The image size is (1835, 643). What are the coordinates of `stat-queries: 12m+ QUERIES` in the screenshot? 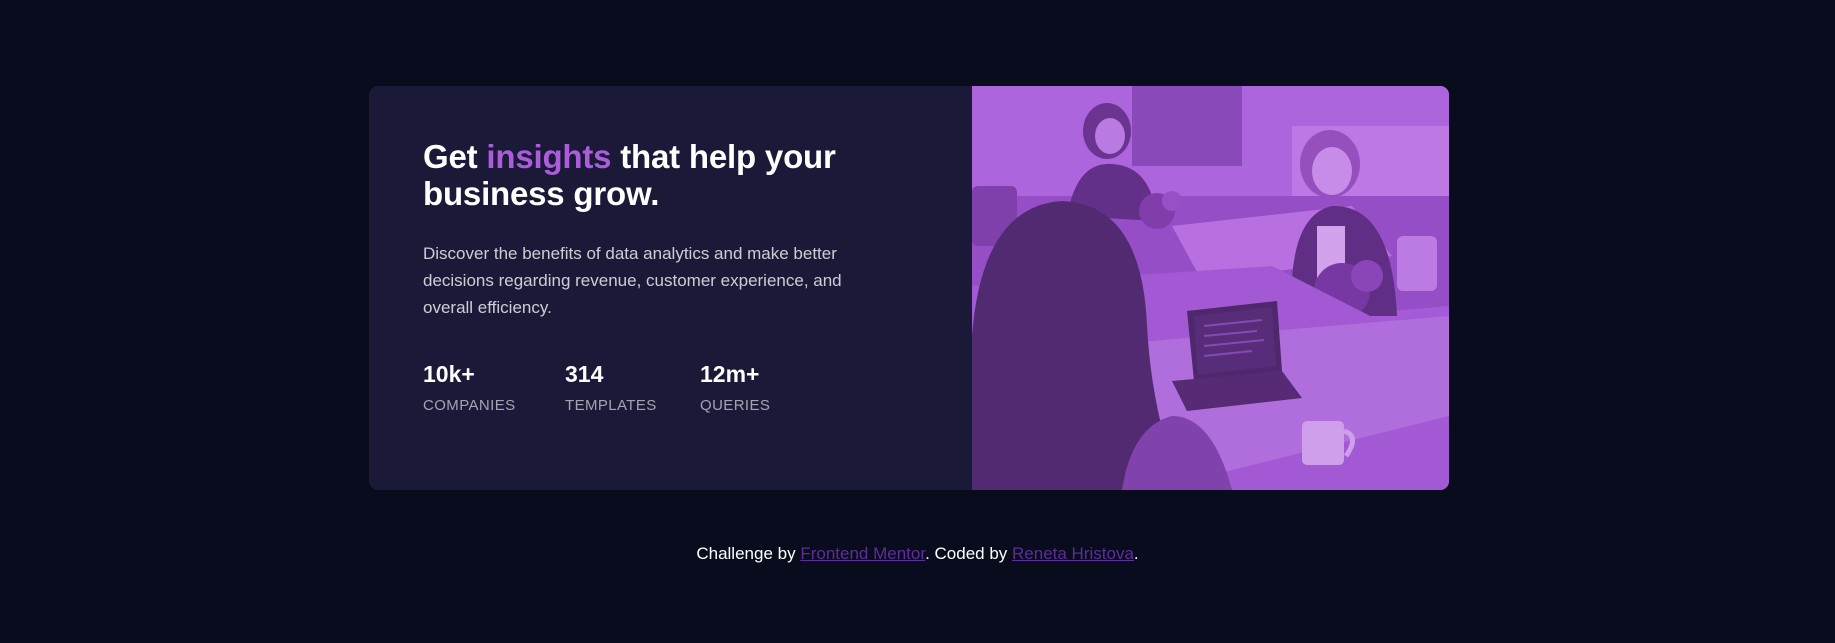 It's located at (760, 387).